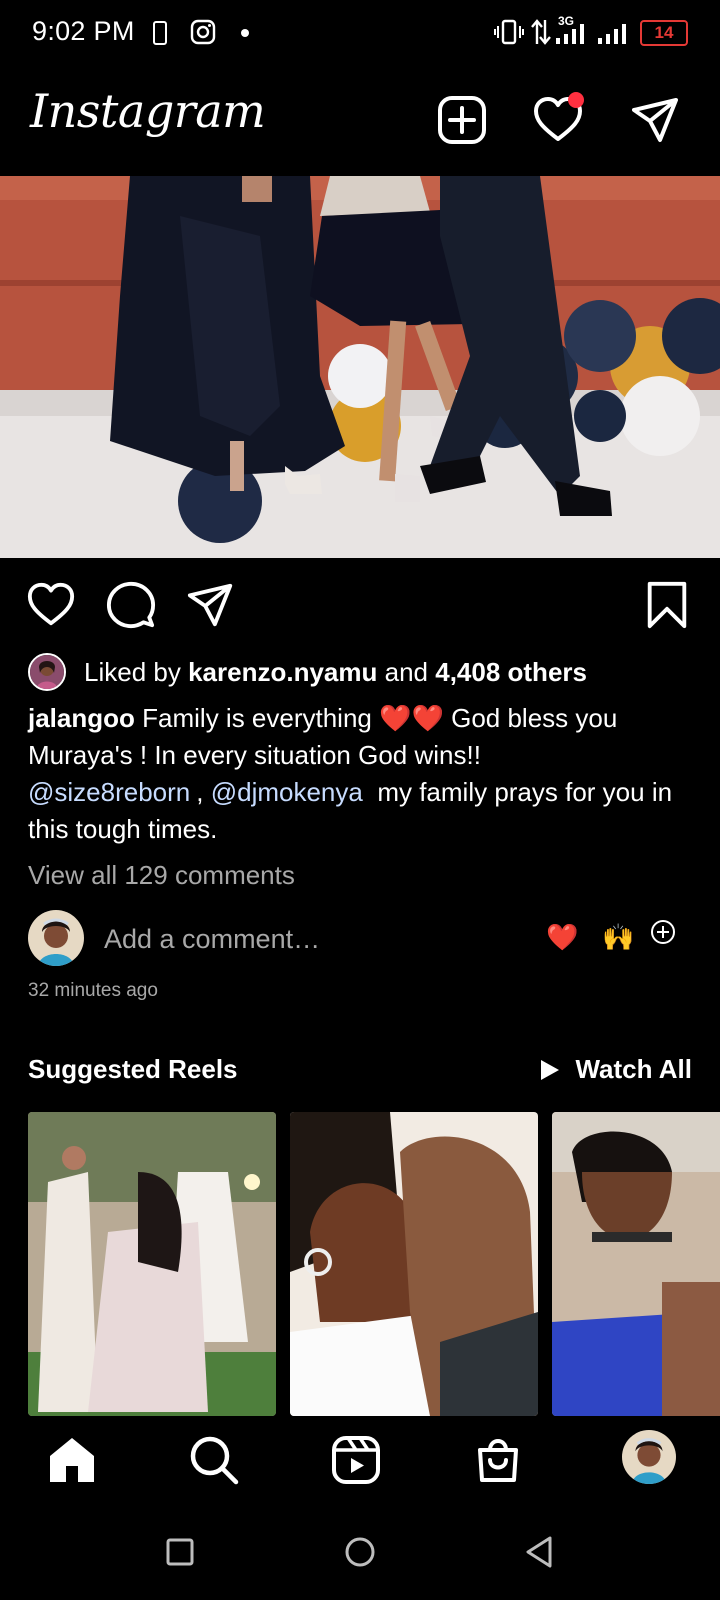 This screenshot has height=1600, width=720. What do you see at coordinates (160, 33) in the screenshot?
I see `phone-icon` at bounding box center [160, 33].